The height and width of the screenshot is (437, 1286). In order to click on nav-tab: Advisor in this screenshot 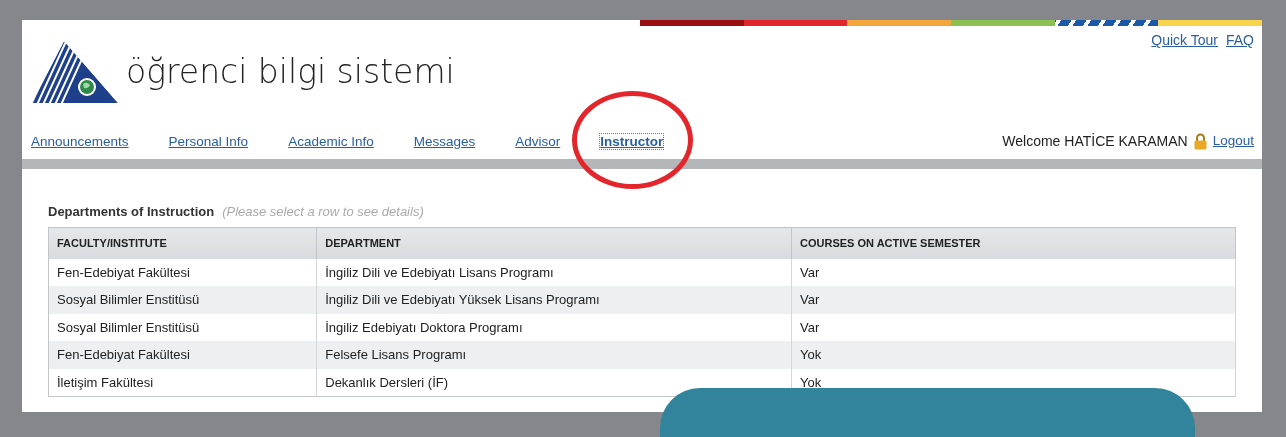, I will do `click(538, 141)`.